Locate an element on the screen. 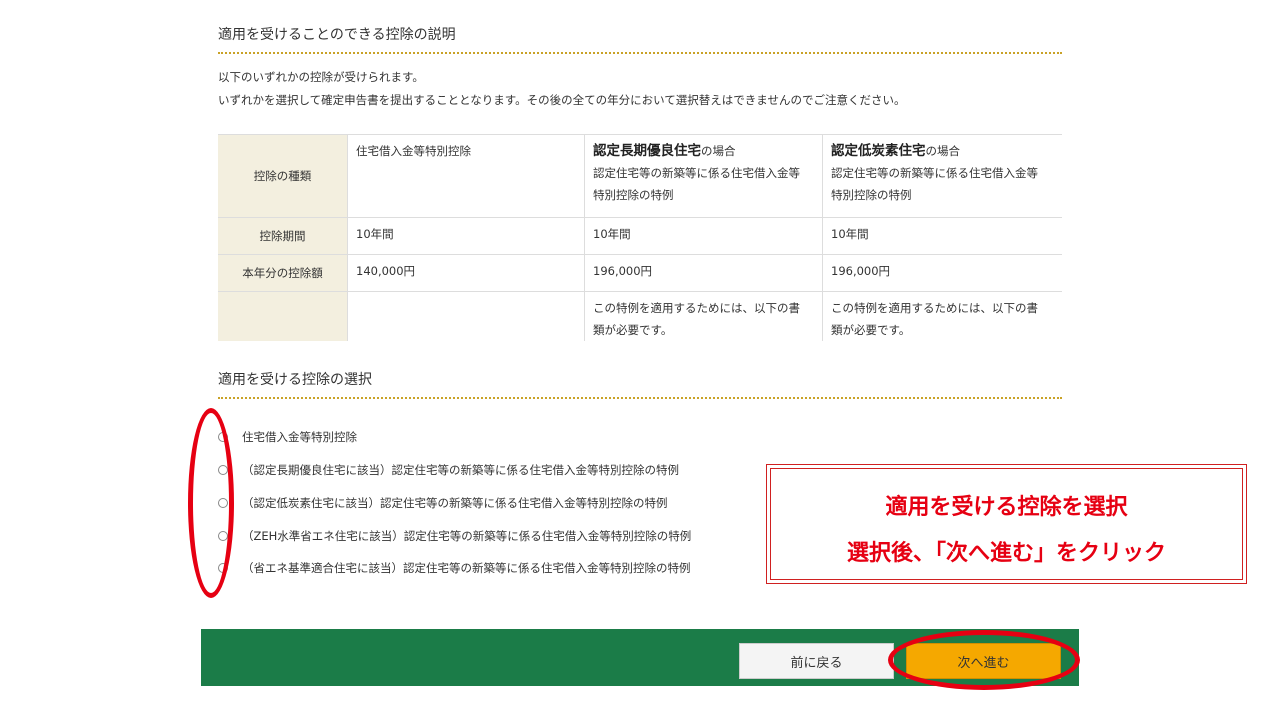  cell-col3-period: 10年間 is located at coordinates (850, 234).